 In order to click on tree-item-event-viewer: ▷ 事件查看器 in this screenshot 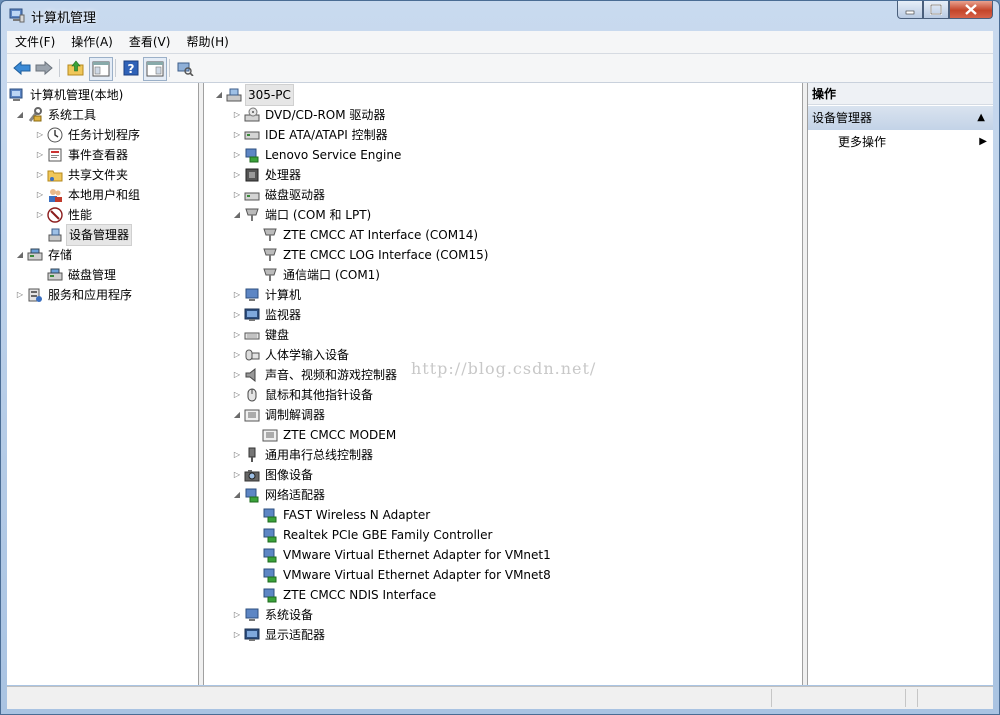, I will do `click(82, 155)`.